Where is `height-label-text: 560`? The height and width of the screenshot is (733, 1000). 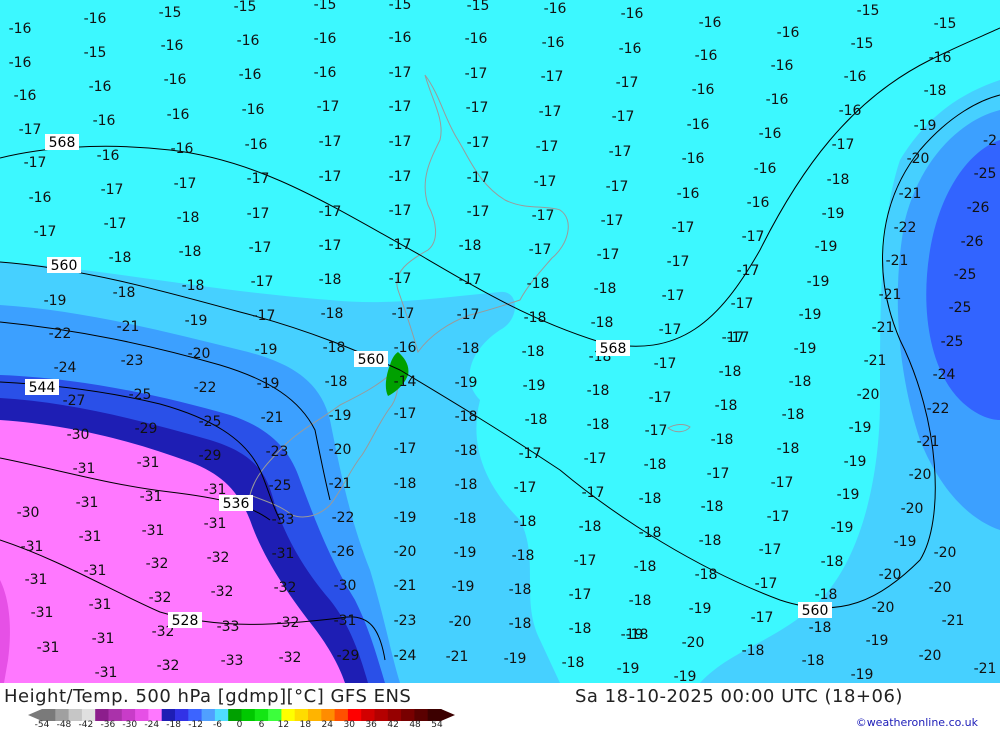
height-label-text: 560 is located at coordinates (815, 611).